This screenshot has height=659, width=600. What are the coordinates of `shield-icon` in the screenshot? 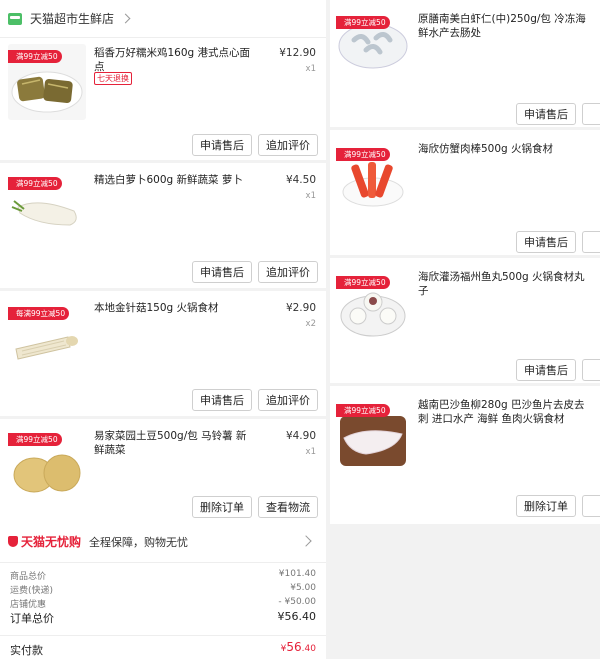 It's located at (13, 541).